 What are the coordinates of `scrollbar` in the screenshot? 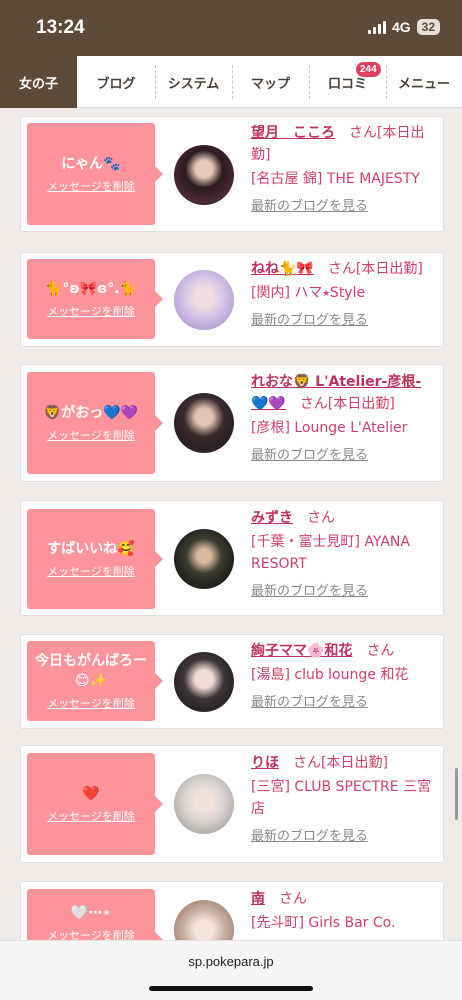 It's located at (456, 794).